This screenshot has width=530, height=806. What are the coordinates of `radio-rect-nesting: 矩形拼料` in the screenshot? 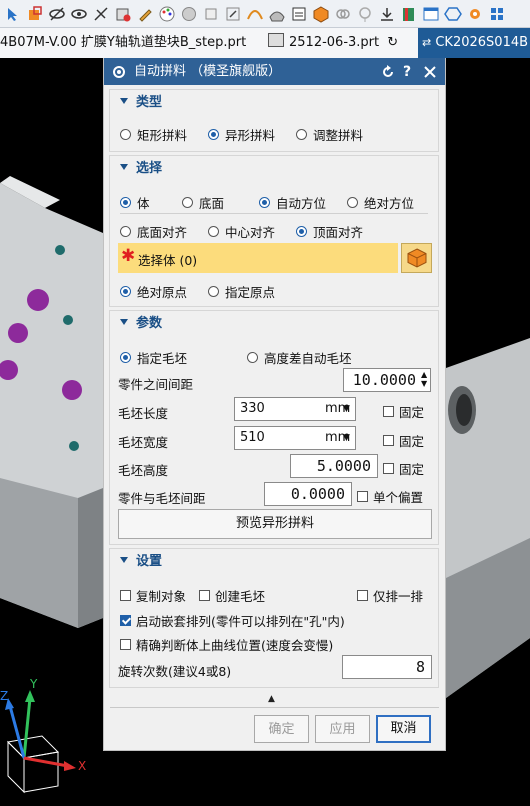 It's located at (153, 134).